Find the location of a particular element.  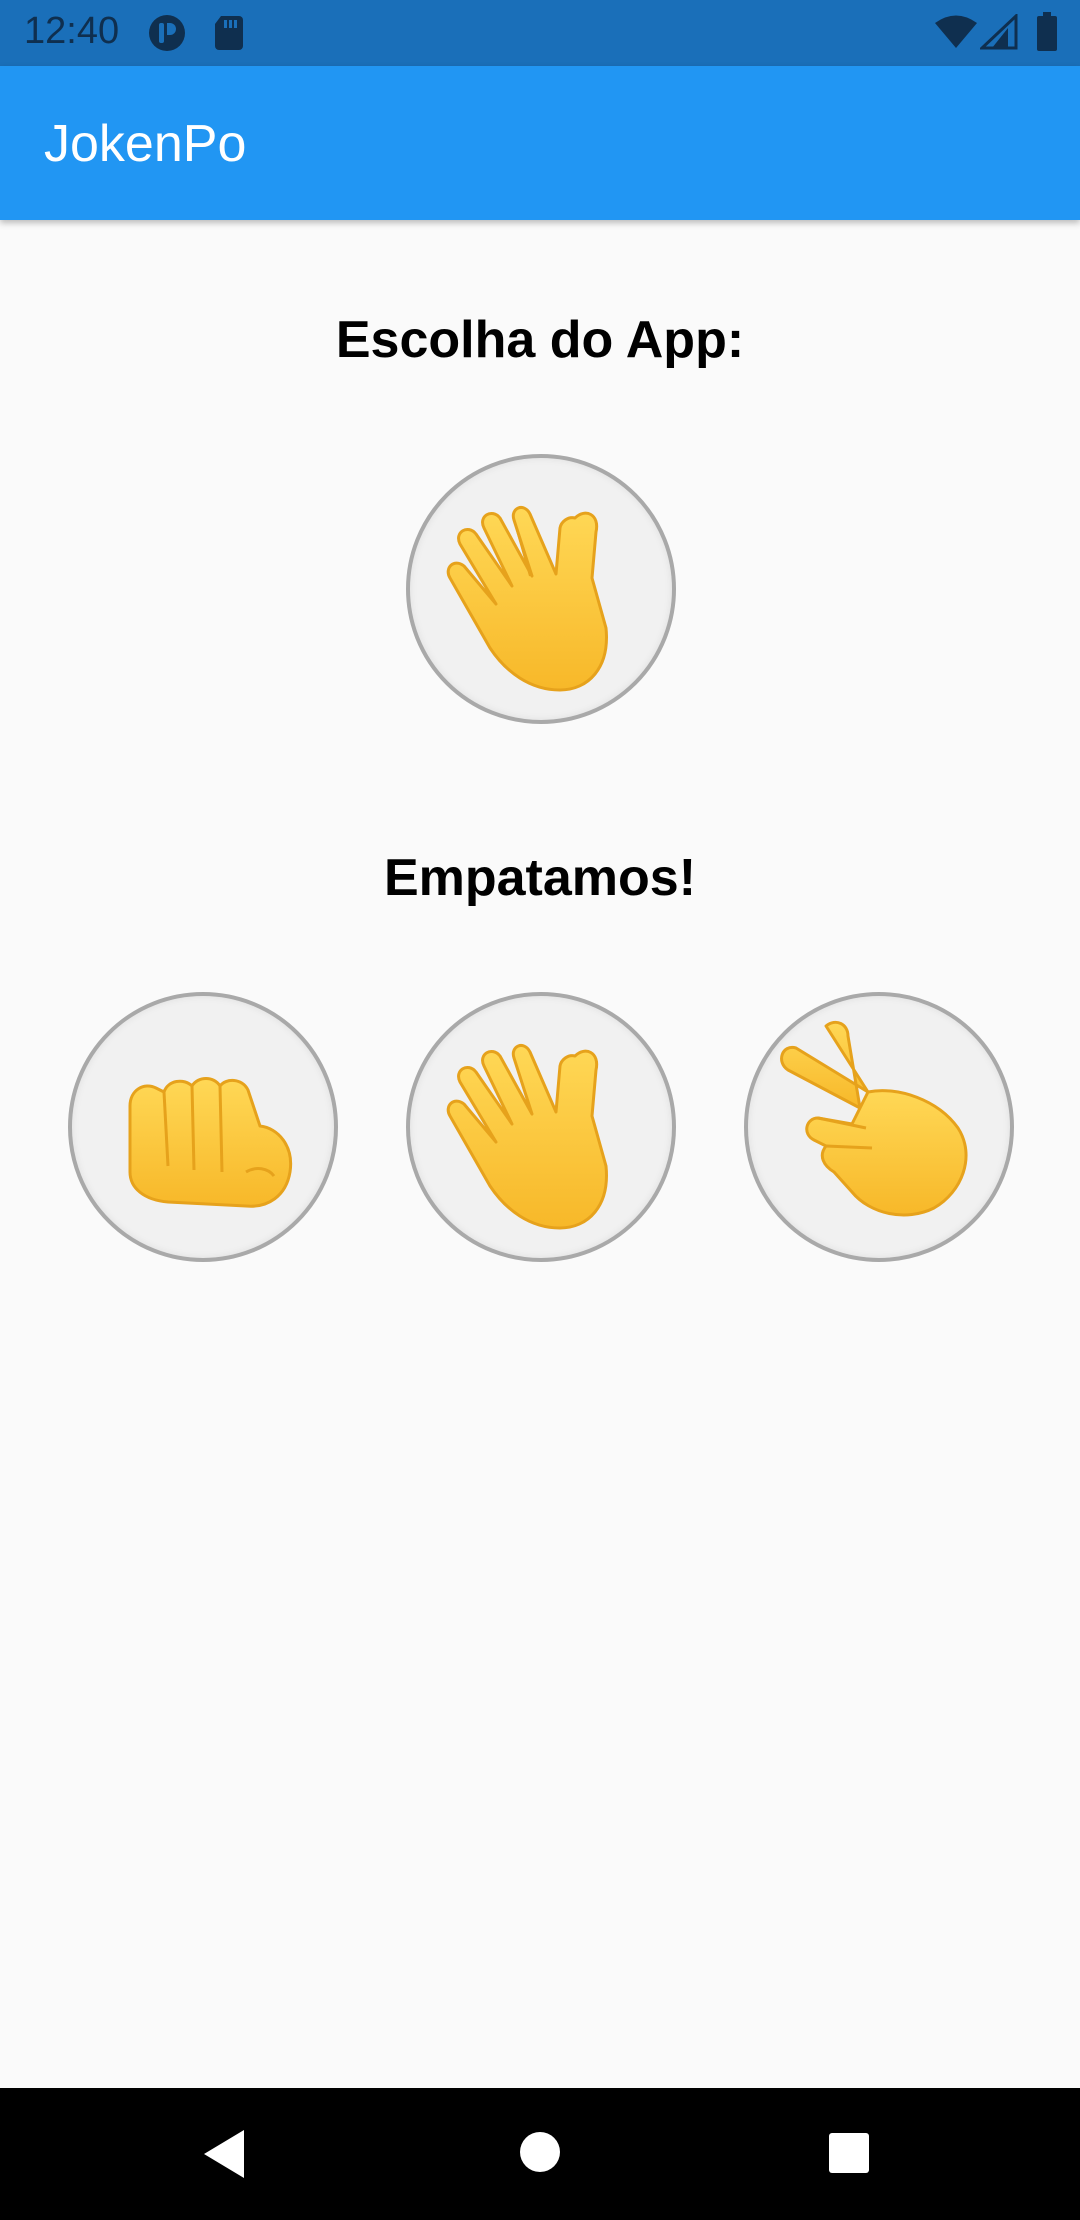

home-icon is located at coordinates (540, 2152).